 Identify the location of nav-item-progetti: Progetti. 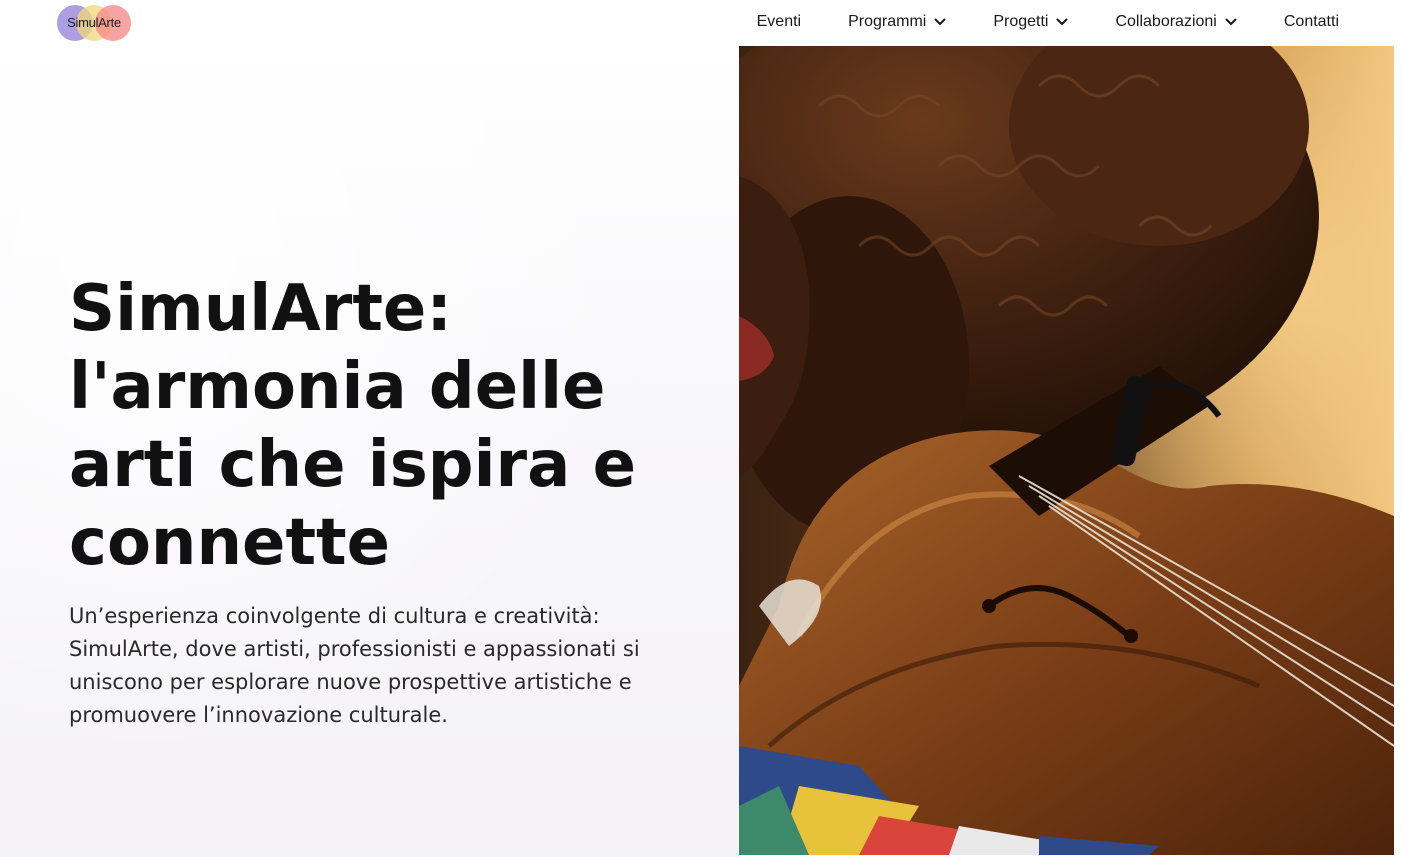
(1030, 22).